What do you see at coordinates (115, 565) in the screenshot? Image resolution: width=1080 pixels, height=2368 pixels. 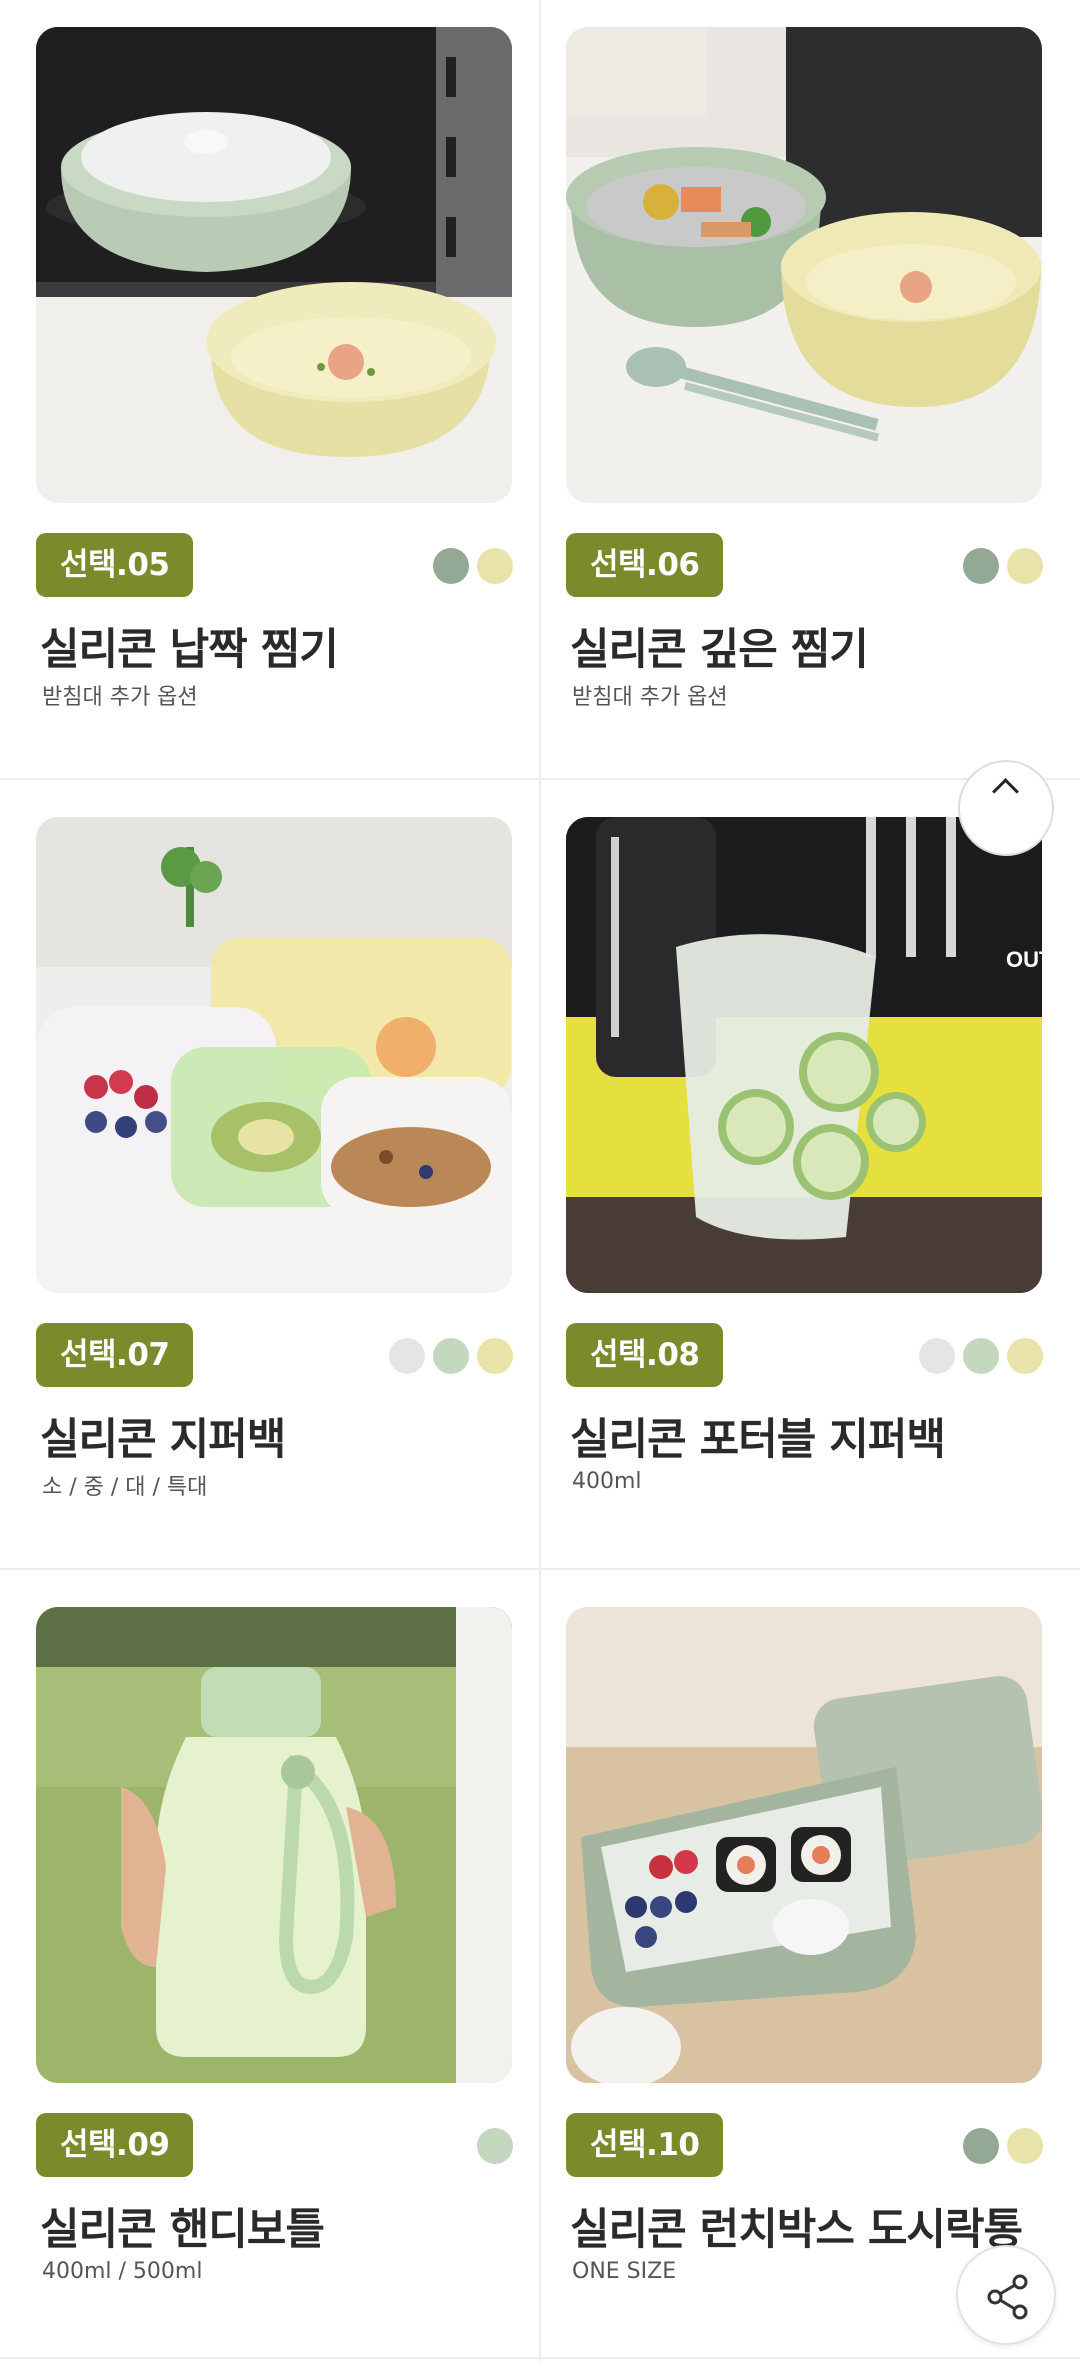 I see `option-tag: 선택.05` at bounding box center [115, 565].